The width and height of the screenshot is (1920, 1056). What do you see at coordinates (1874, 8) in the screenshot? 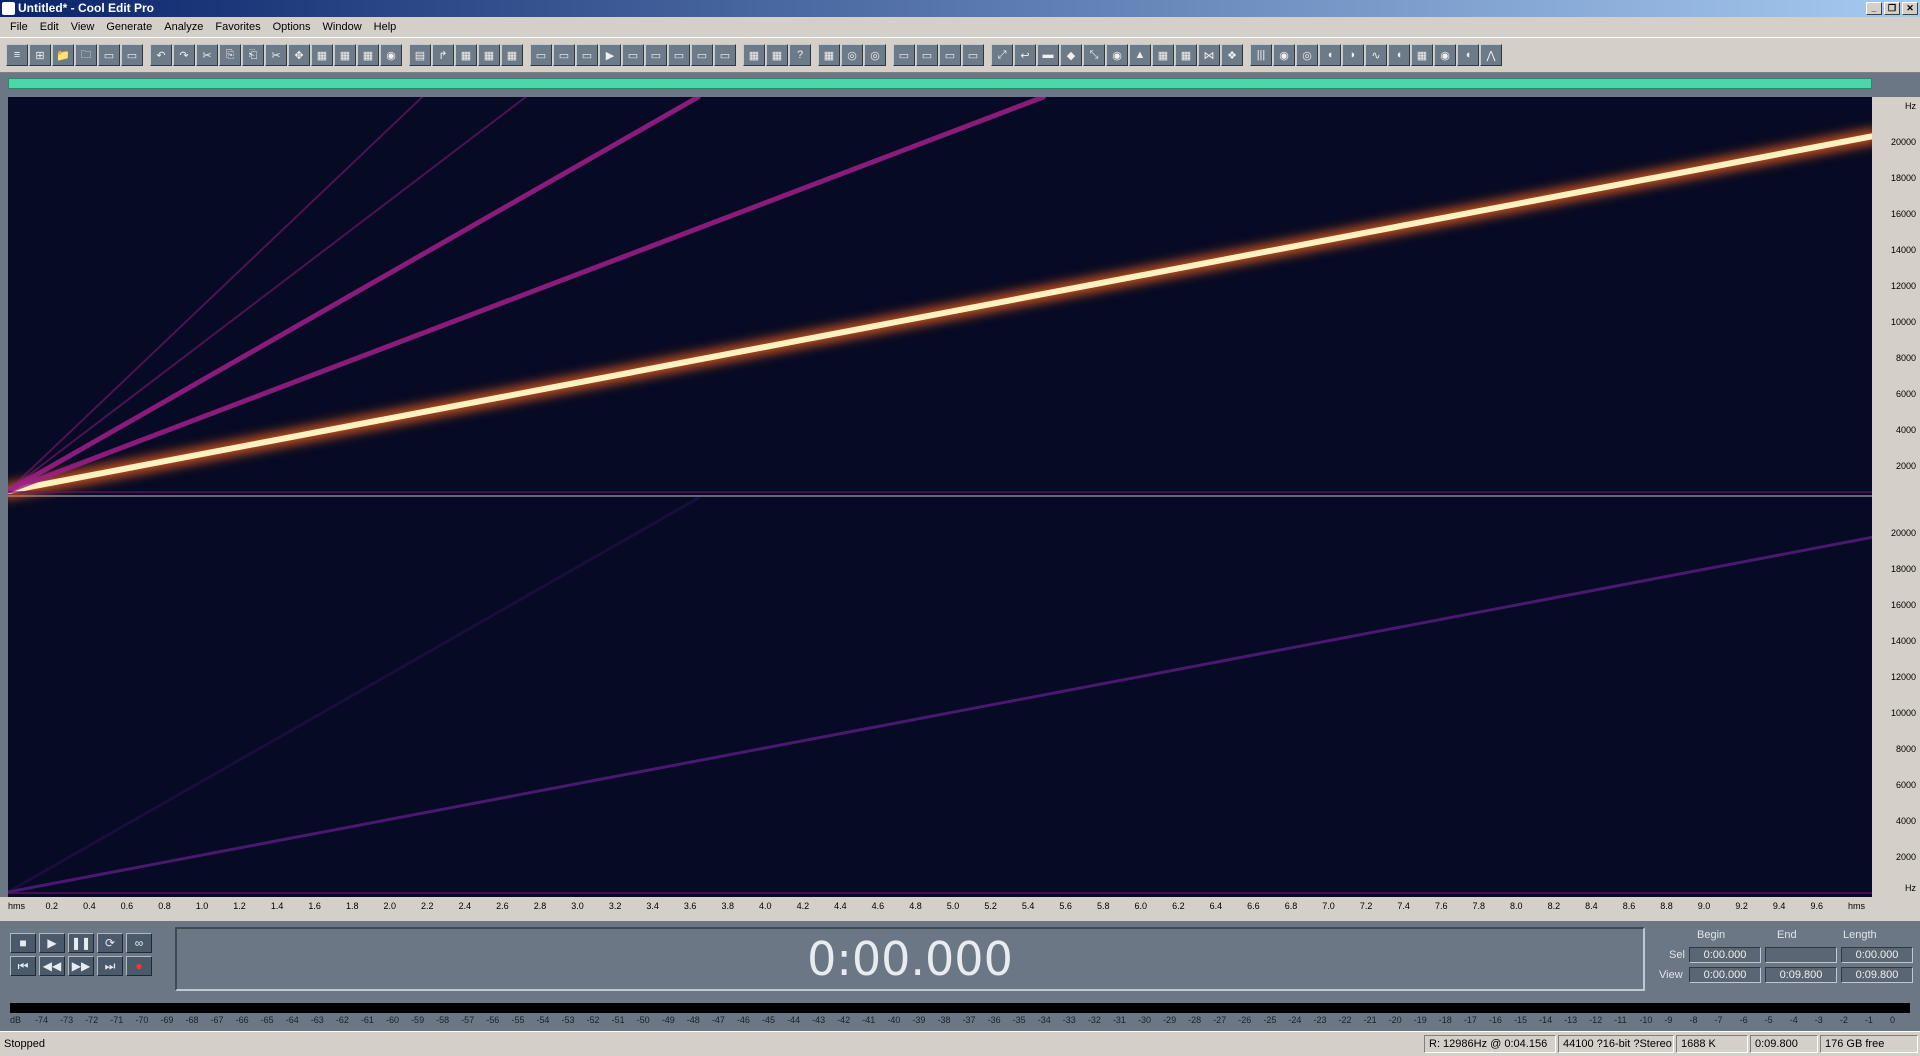
I see `minimize-button: _` at bounding box center [1874, 8].